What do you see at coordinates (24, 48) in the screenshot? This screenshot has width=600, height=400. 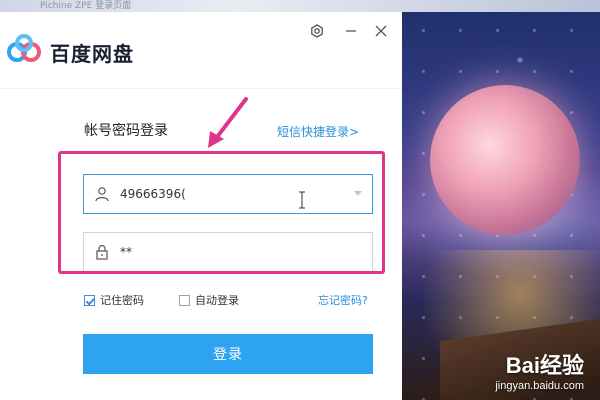 I see `baidu-netdisk-logo-icon` at bounding box center [24, 48].